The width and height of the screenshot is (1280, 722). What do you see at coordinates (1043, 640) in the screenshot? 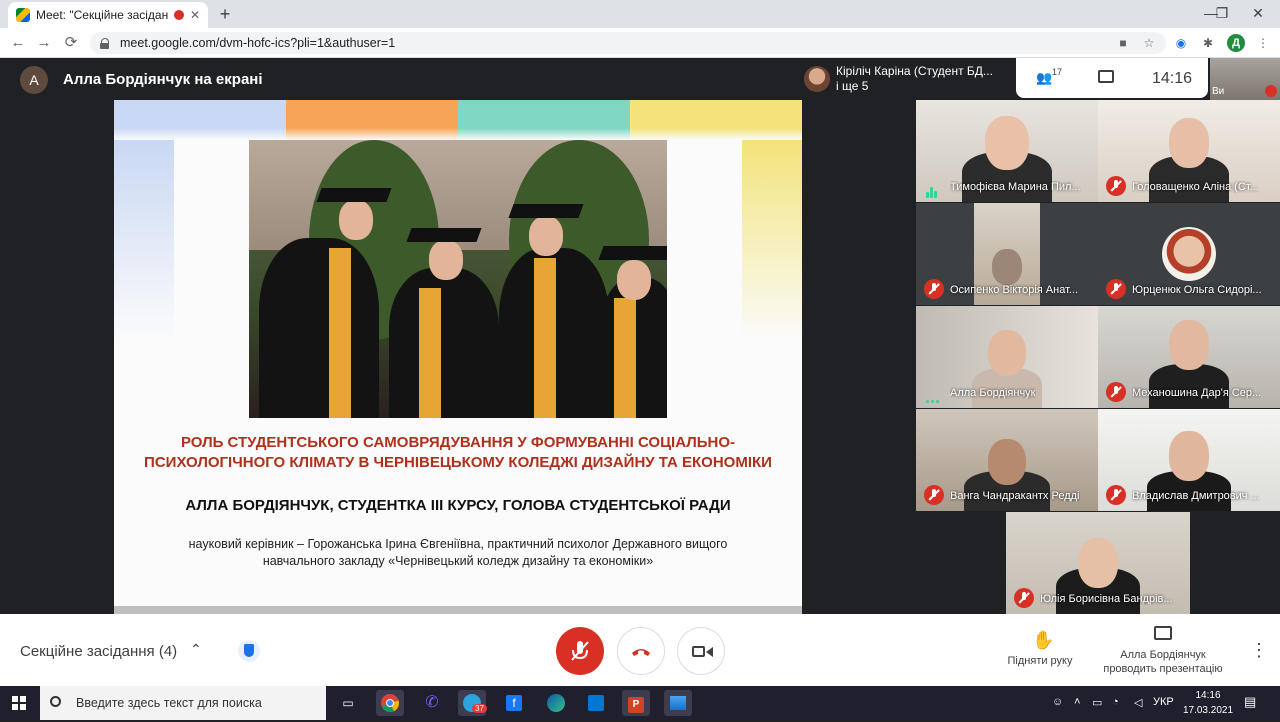
I see `raise-hand-icon: ✋` at bounding box center [1043, 640].